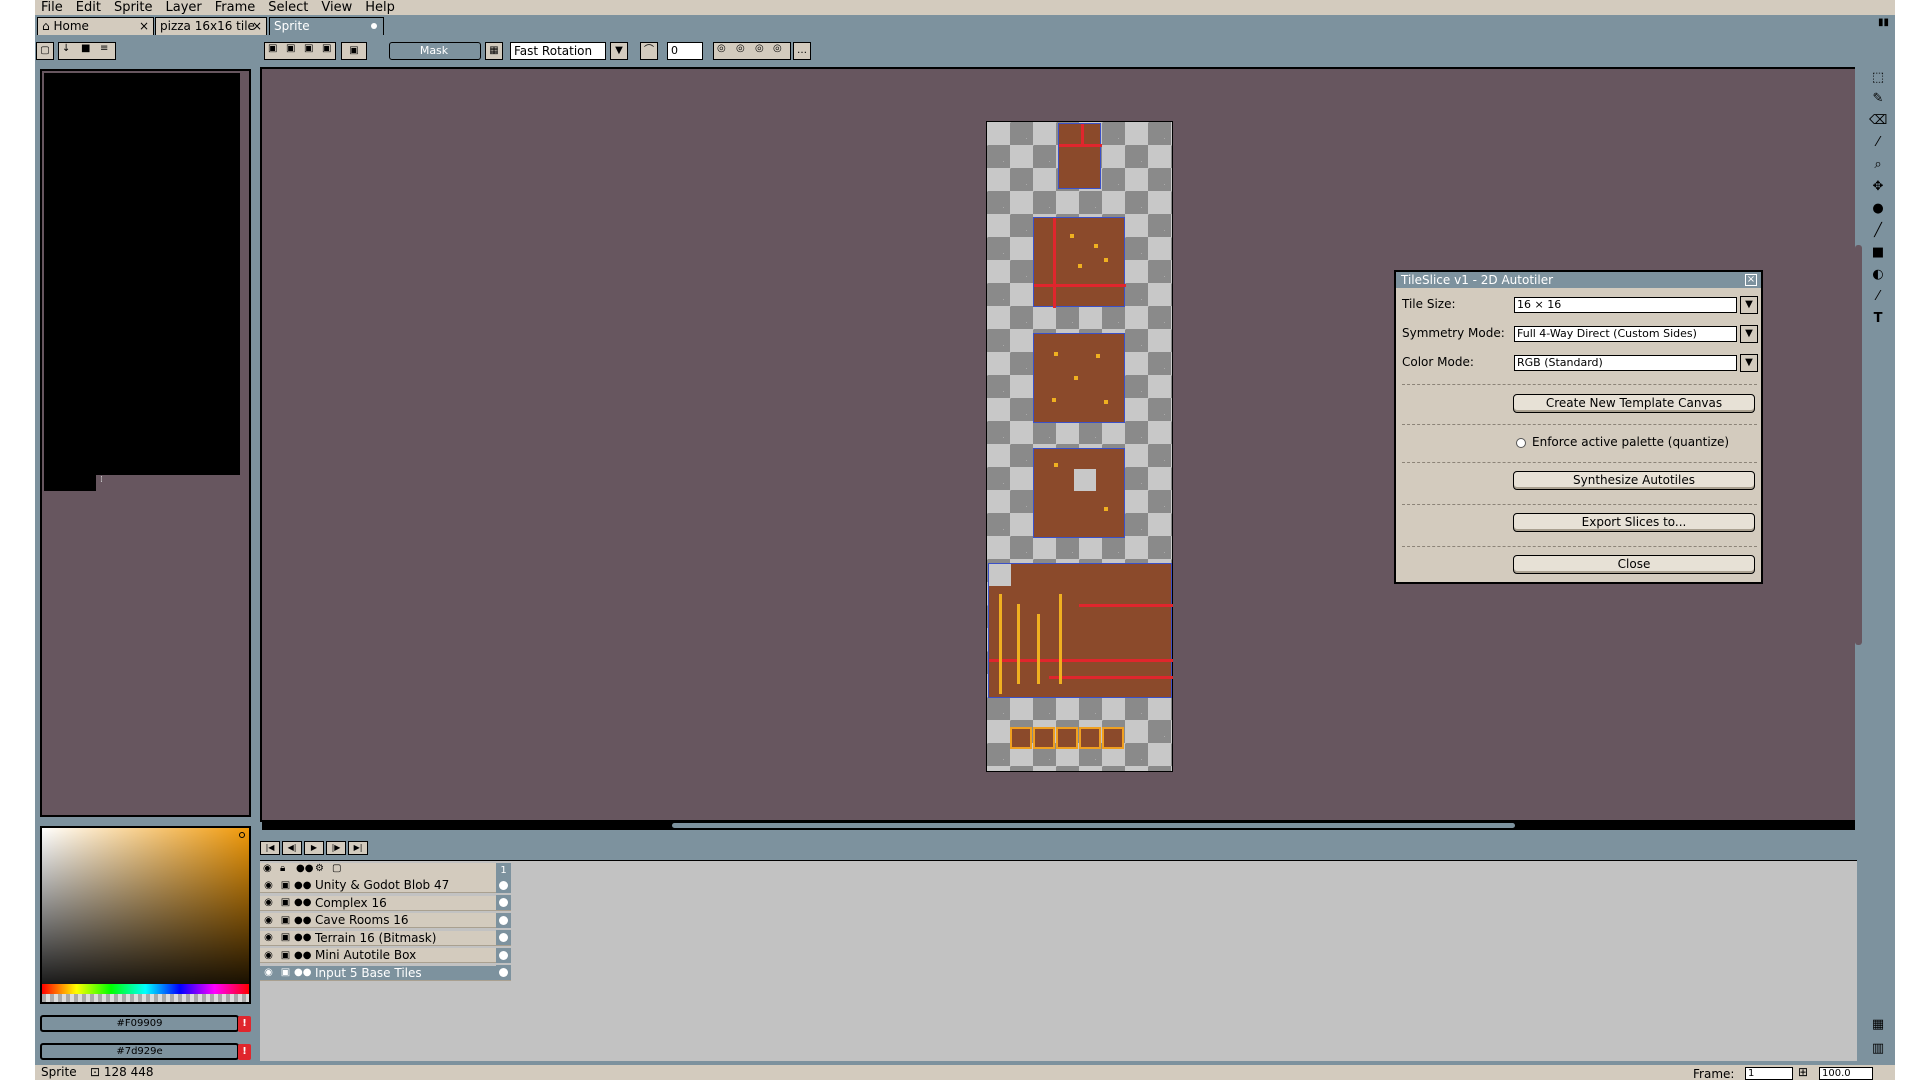  Describe the element at coordinates (1630, 442) in the screenshot. I see `enforce-palette-label: Enforce active palette (quantize)` at that location.